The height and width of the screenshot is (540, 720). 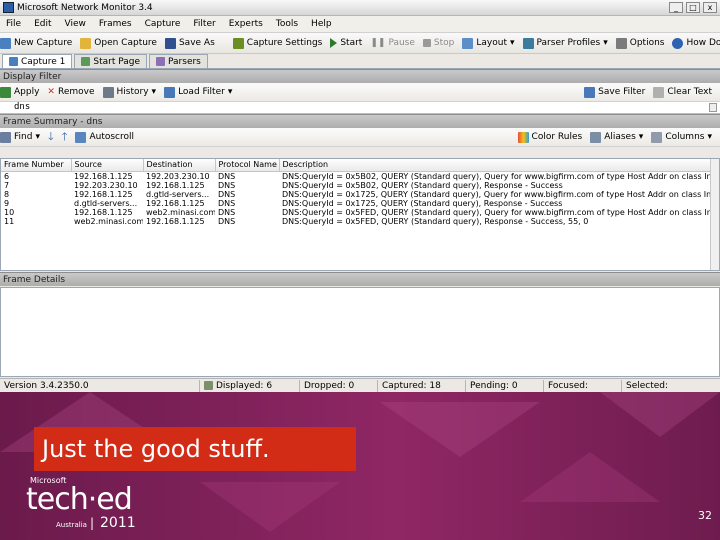 What do you see at coordinates (277, 43) in the screenshot?
I see `capture-settings-button: Capture Settings` at bounding box center [277, 43].